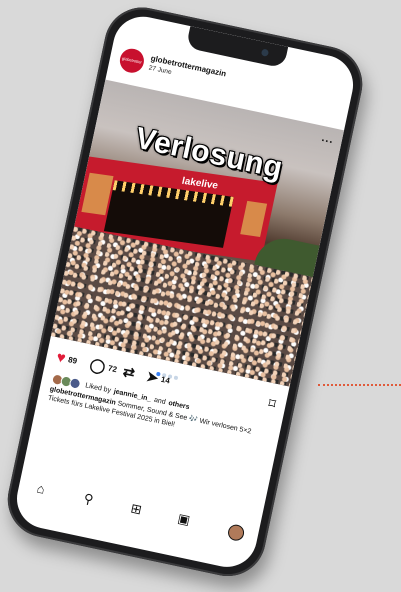 This screenshot has height=592, width=401. Describe the element at coordinates (165, 380) in the screenshot. I see `share-count: 14` at that location.